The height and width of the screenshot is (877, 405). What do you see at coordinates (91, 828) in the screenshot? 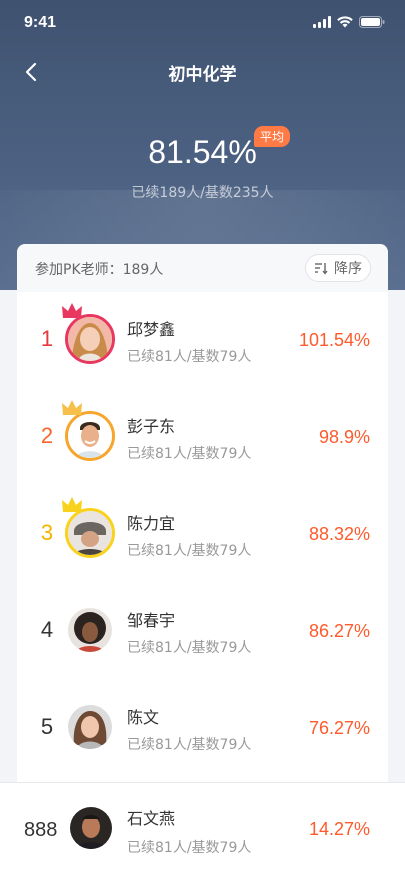
I see `my-avatar` at bounding box center [91, 828].